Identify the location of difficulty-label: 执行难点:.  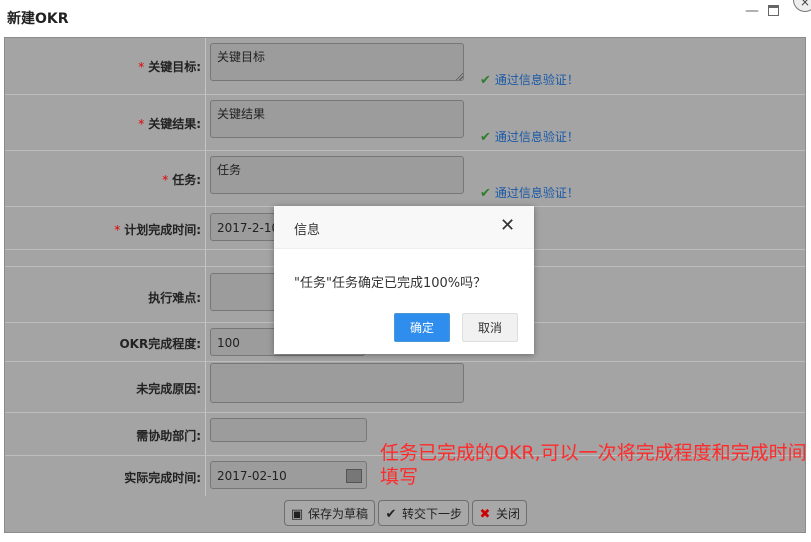
(174, 298).